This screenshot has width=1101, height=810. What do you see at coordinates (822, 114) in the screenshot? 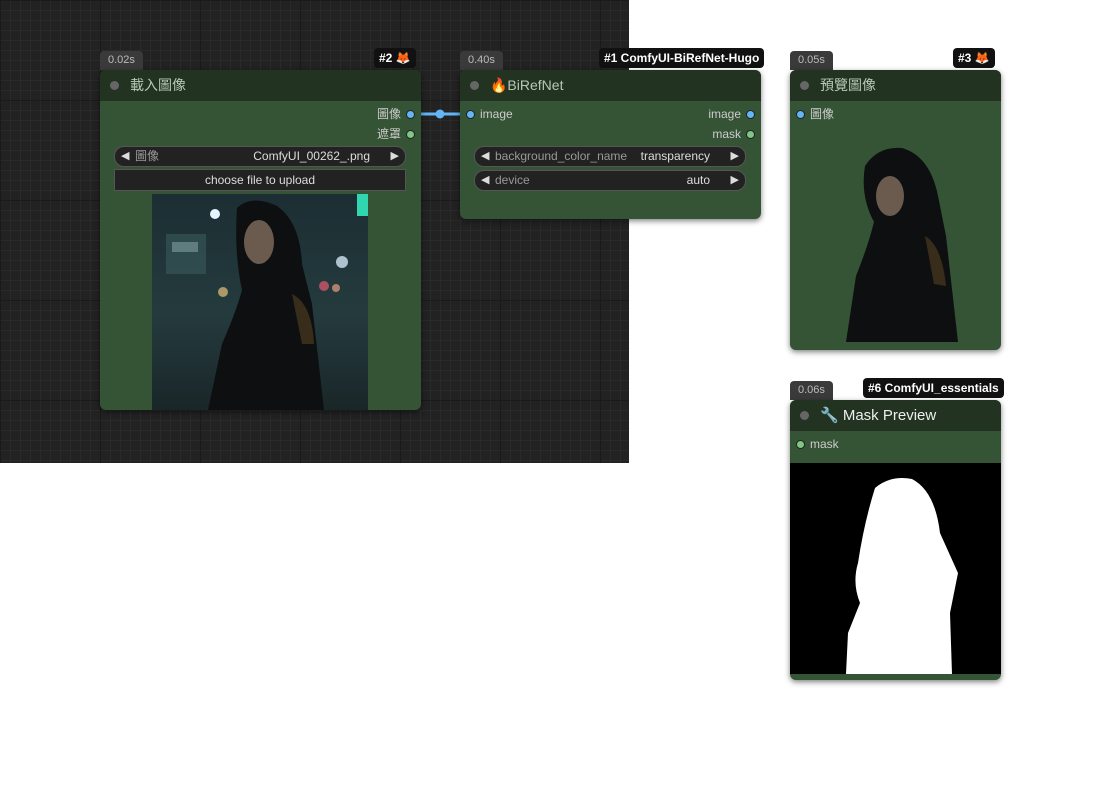
I see `input-label-image: 圖像` at bounding box center [822, 114].